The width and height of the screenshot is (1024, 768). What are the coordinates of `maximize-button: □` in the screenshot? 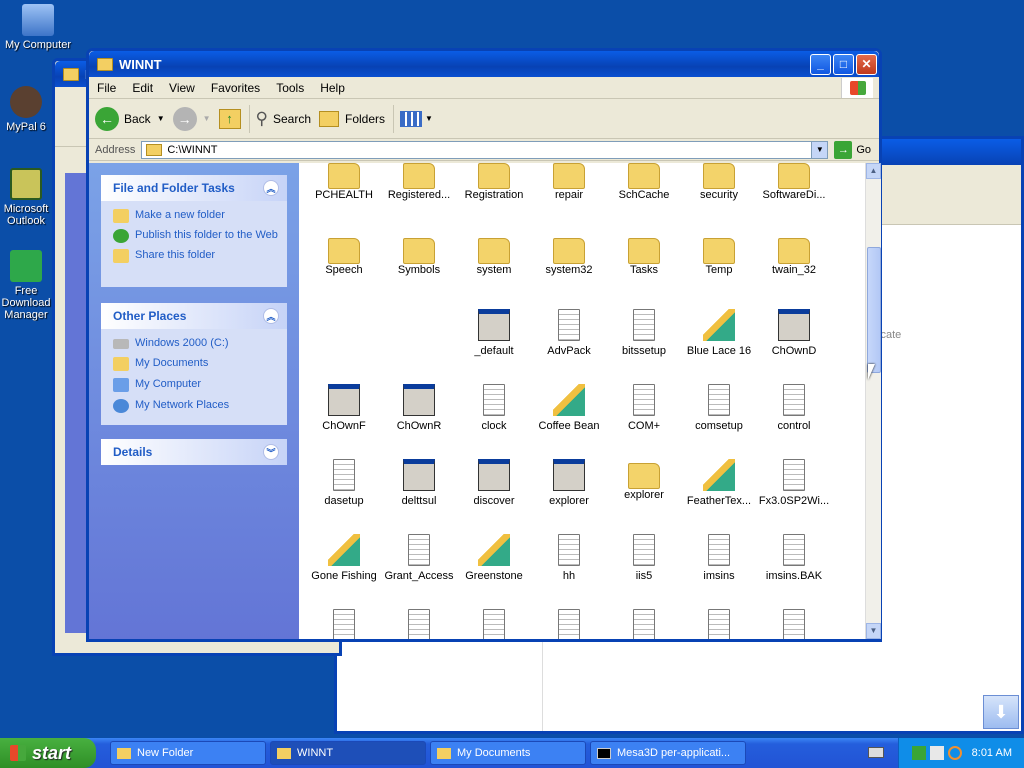 It's located at (843, 64).